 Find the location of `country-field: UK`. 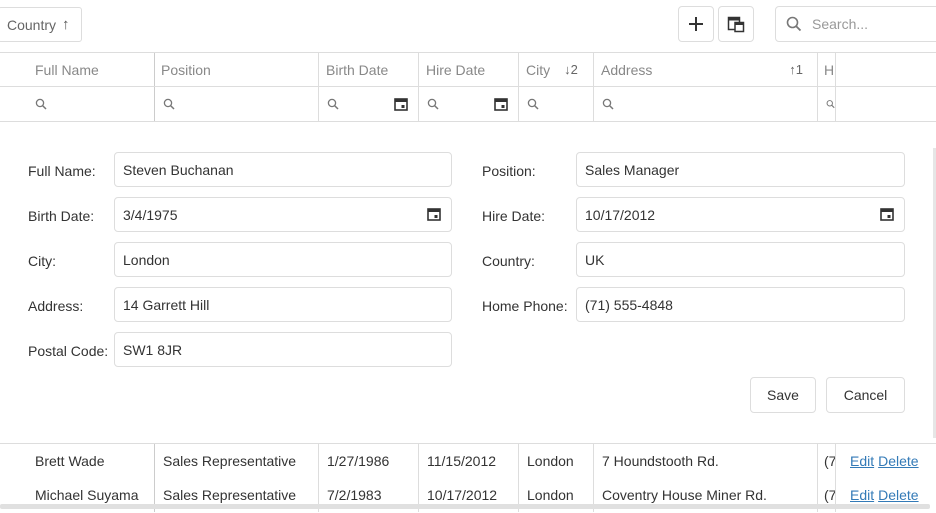

country-field: UK is located at coordinates (740, 259).